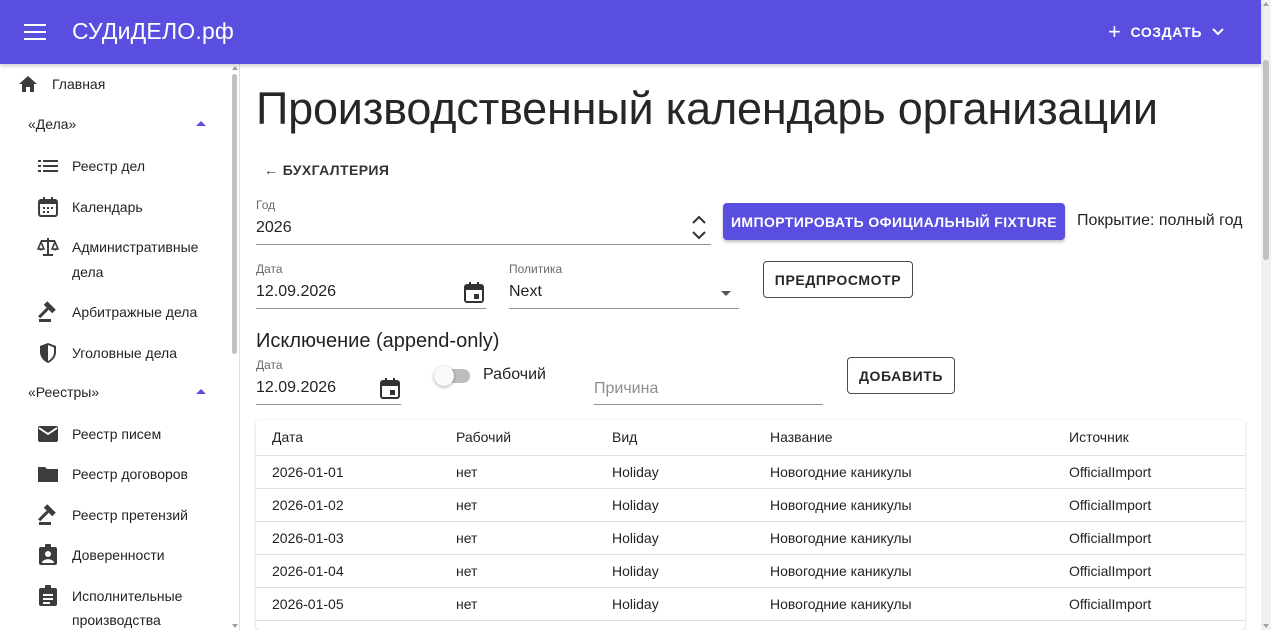 The height and width of the screenshot is (630, 1271). I want to click on column-header-name: Название, so click(801, 437).